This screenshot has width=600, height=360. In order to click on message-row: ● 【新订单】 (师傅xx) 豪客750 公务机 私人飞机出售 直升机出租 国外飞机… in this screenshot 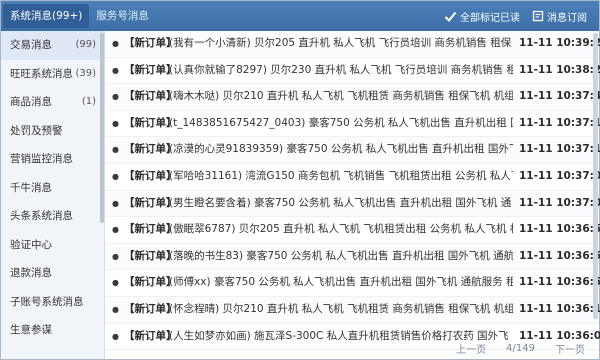, I will do `click(352, 283)`.